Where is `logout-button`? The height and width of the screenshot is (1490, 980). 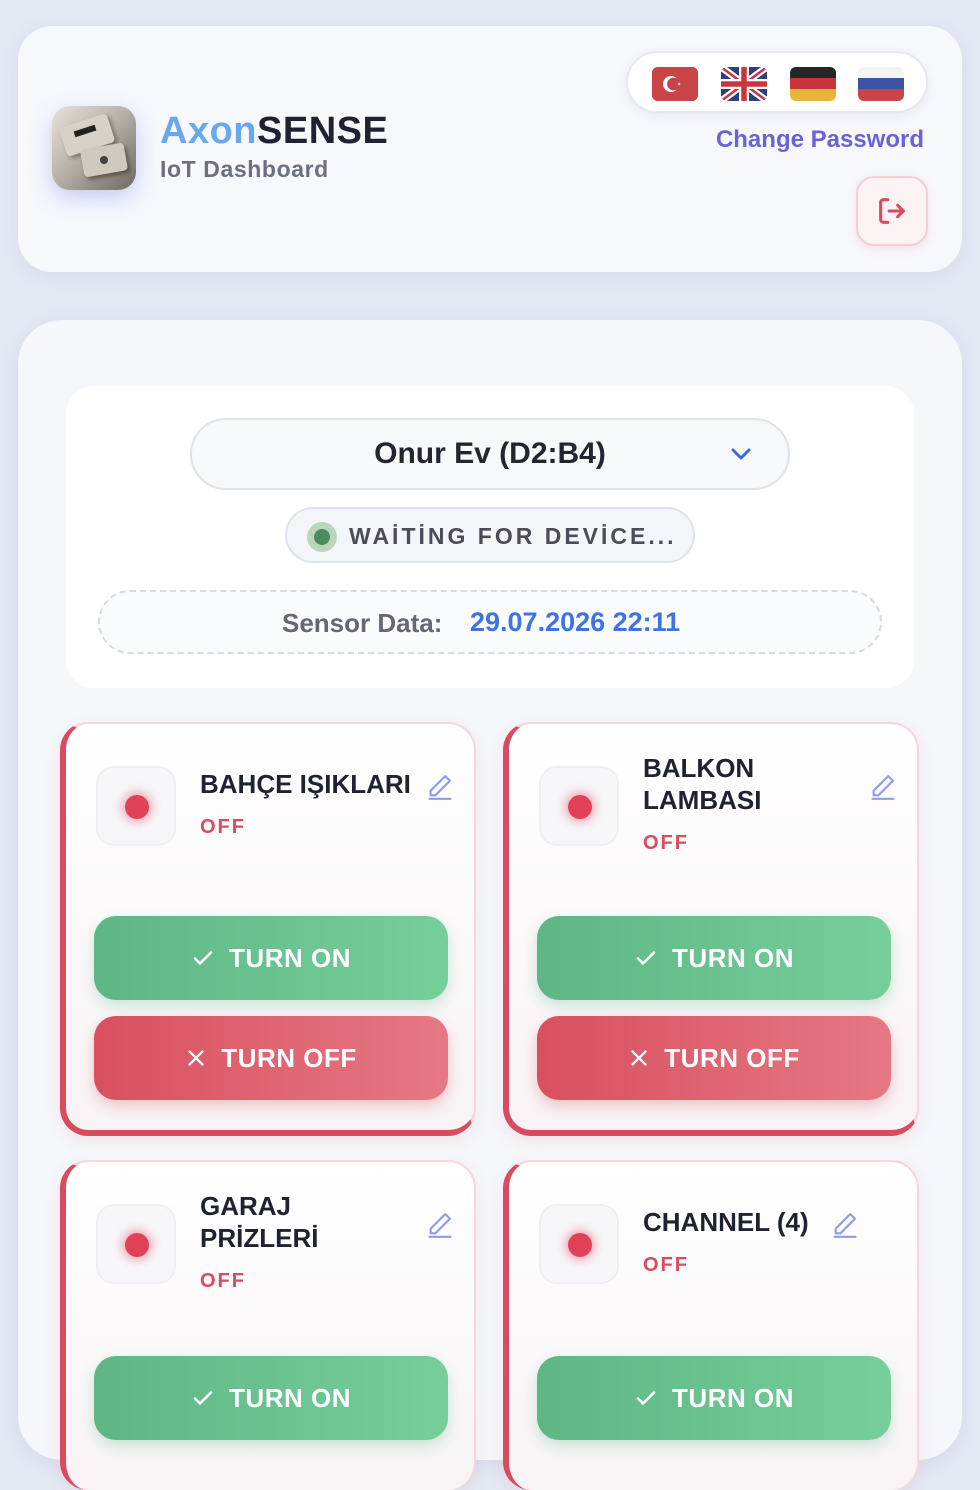
logout-button is located at coordinates (892, 211).